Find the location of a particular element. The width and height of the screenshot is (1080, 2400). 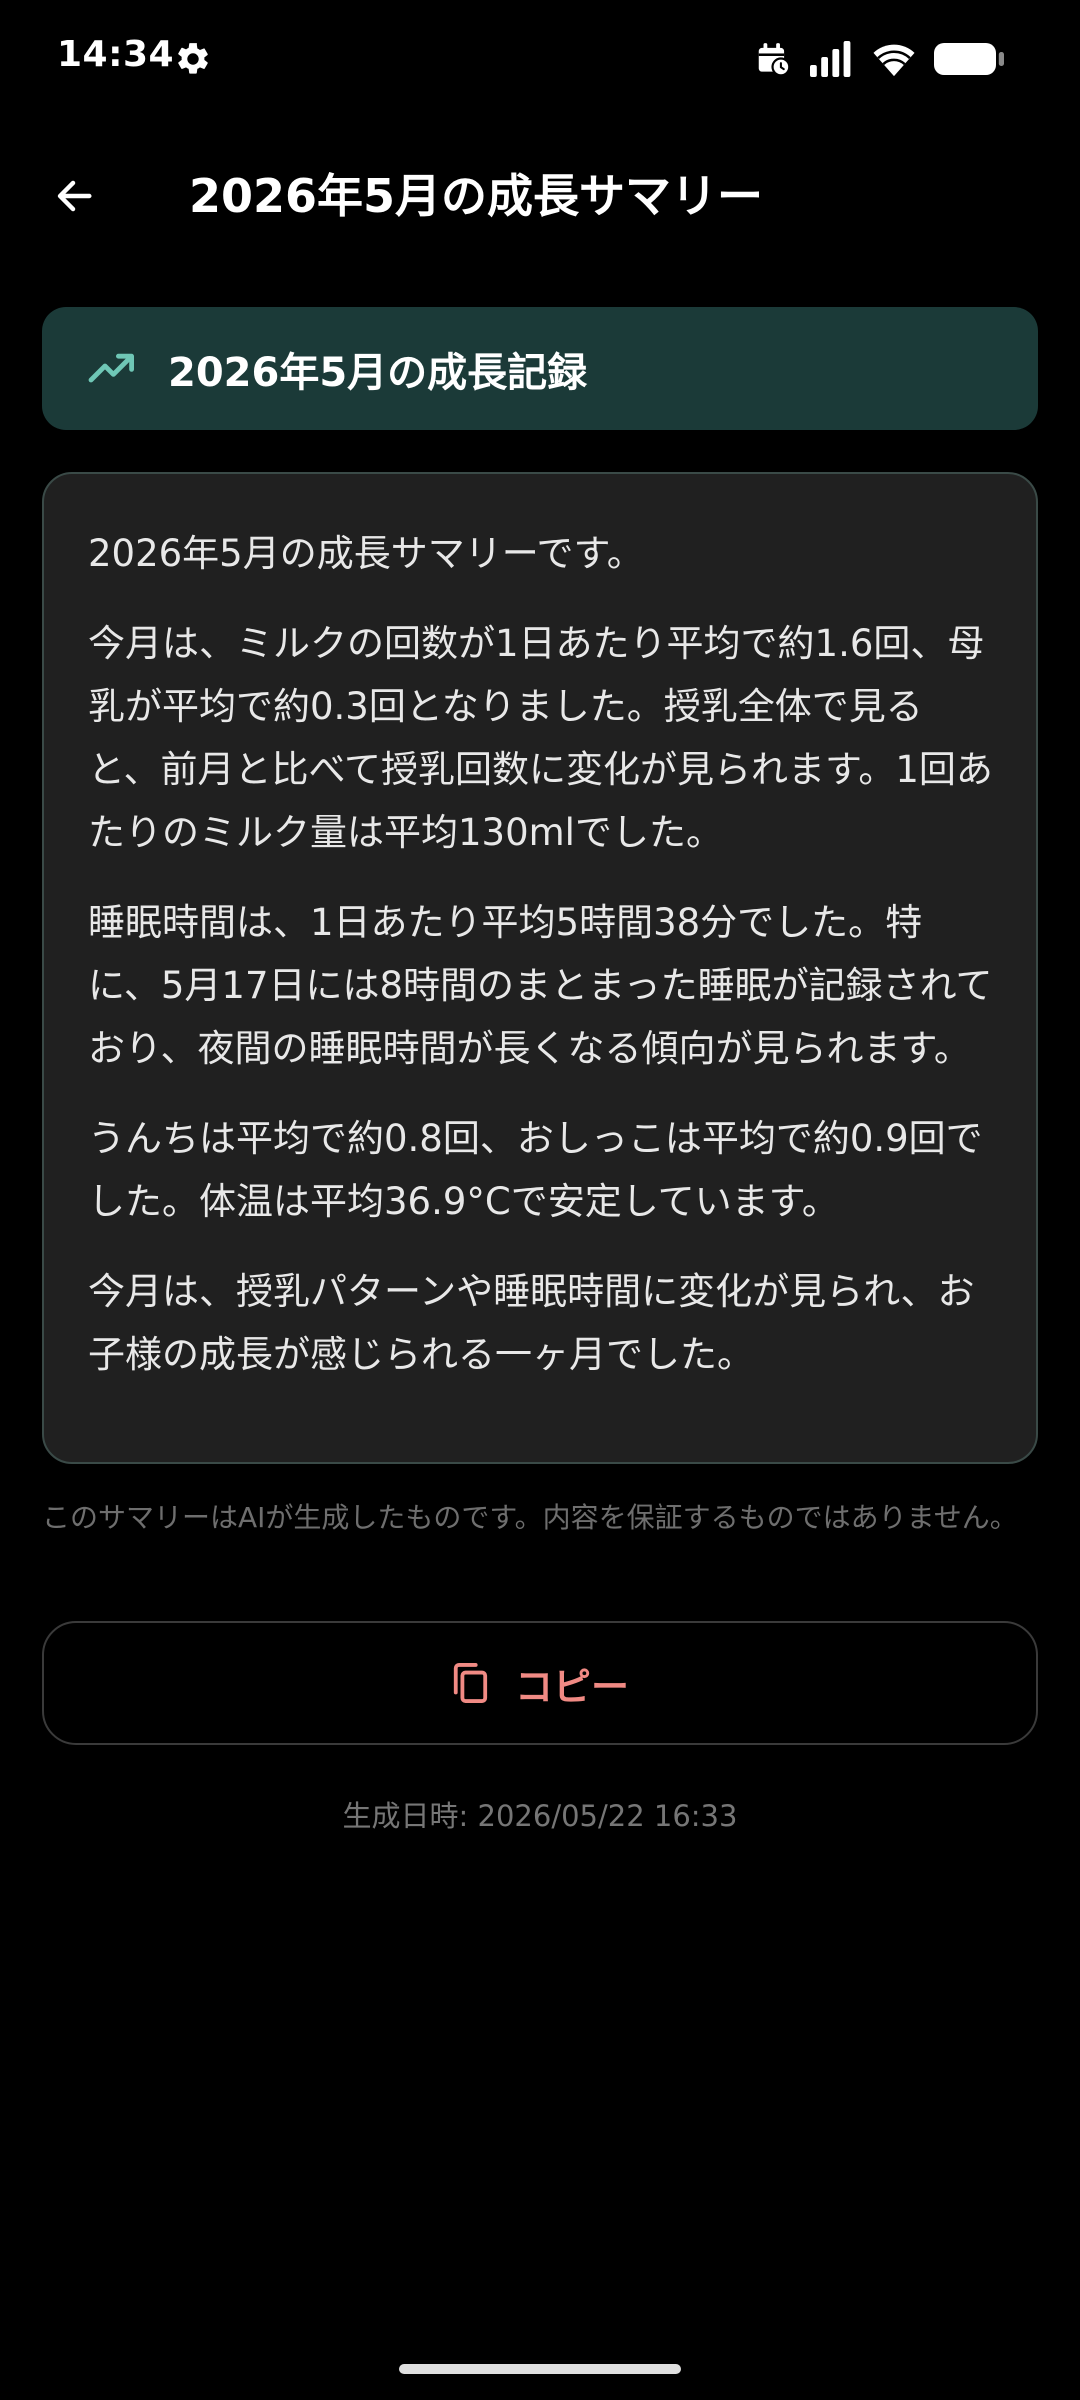

battery-icon is located at coordinates (969, 59).